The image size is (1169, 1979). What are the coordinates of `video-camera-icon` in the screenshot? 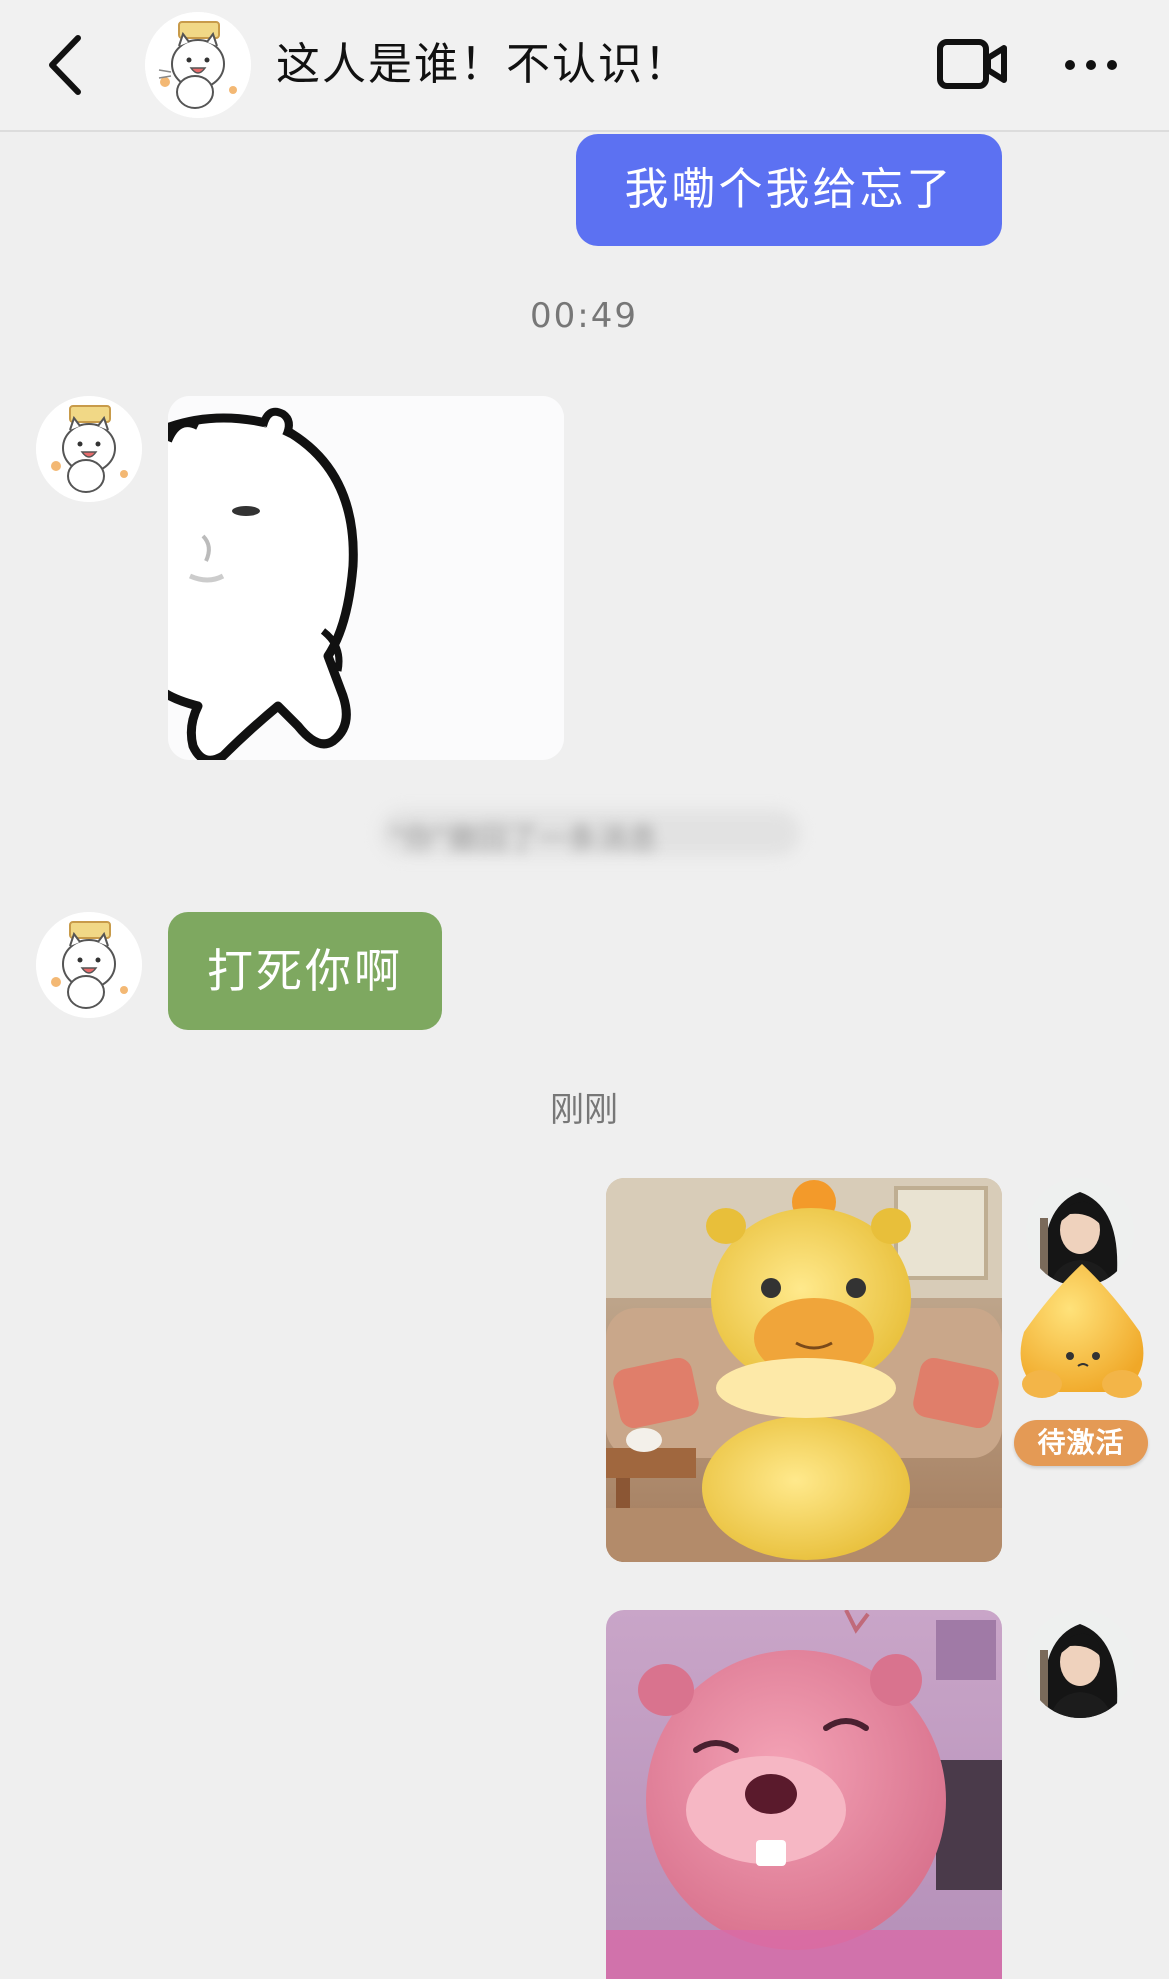 It's located at (972, 64).